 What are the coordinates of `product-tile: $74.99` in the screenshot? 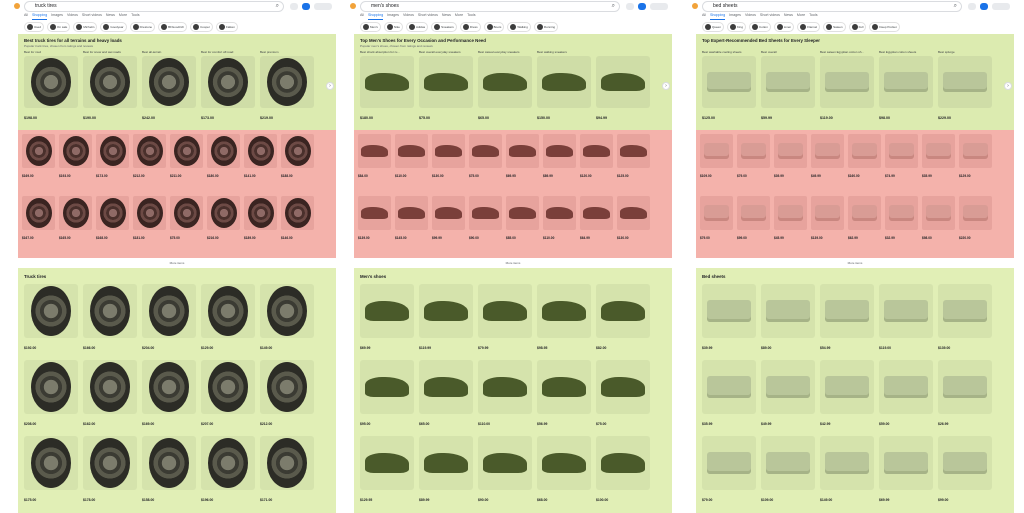 It's located at (901, 163).